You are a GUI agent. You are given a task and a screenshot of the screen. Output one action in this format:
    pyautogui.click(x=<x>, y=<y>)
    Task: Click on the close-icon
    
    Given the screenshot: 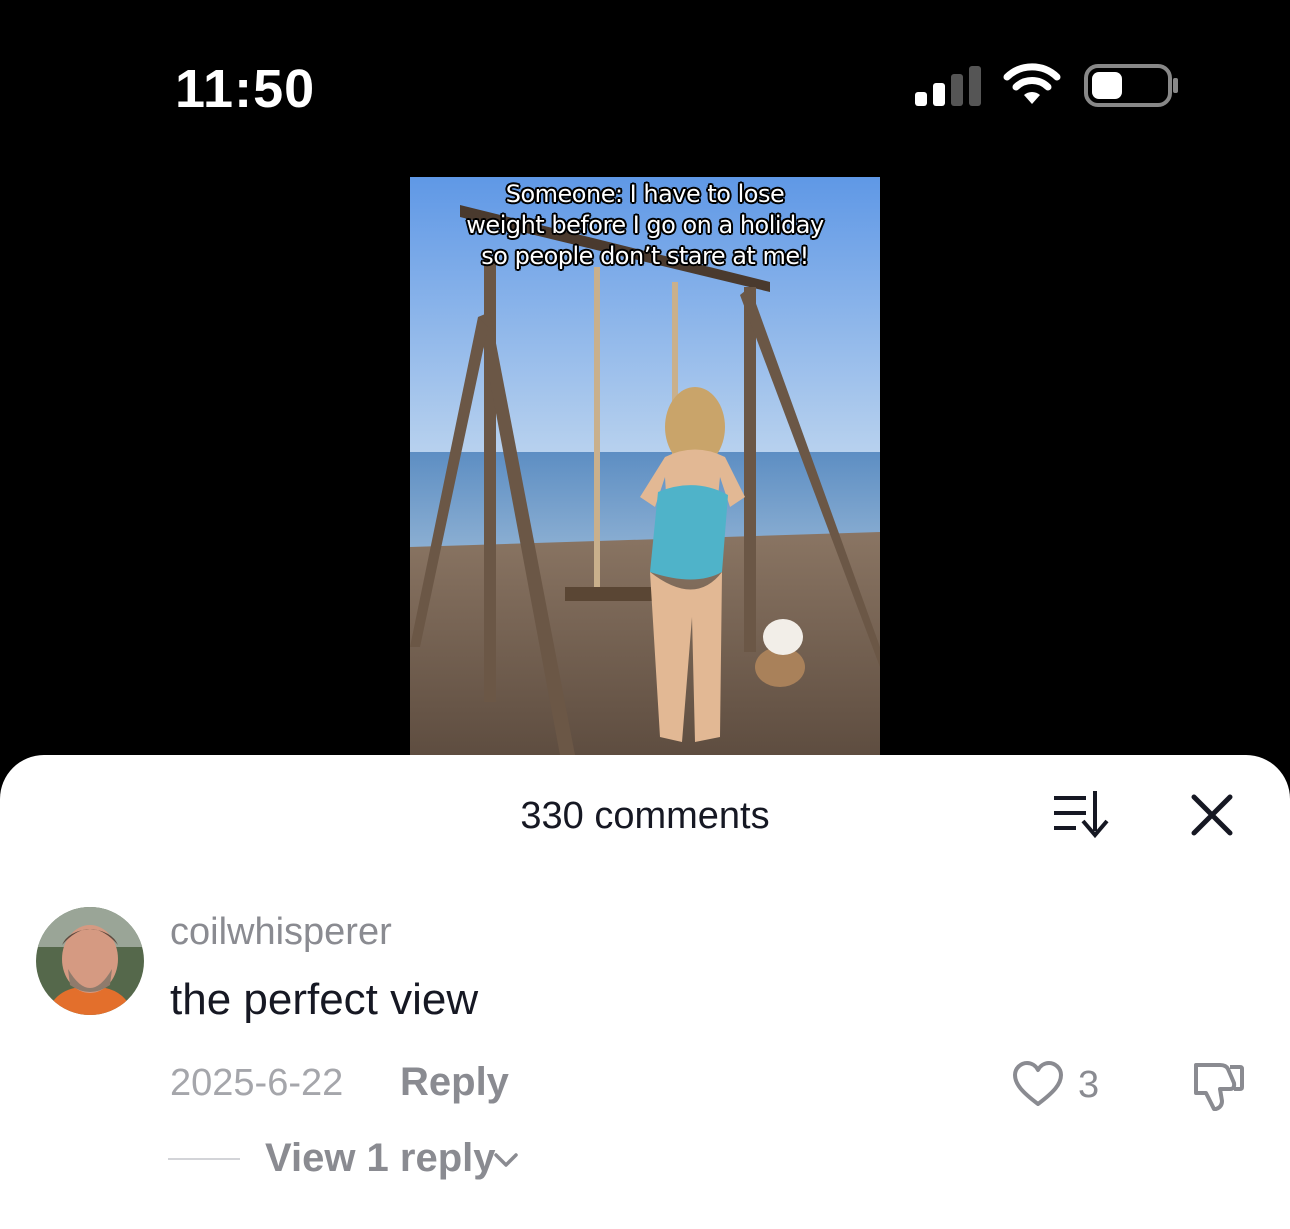 What is the action you would take?
    pyautogui.click(x=1212, y=815)
    